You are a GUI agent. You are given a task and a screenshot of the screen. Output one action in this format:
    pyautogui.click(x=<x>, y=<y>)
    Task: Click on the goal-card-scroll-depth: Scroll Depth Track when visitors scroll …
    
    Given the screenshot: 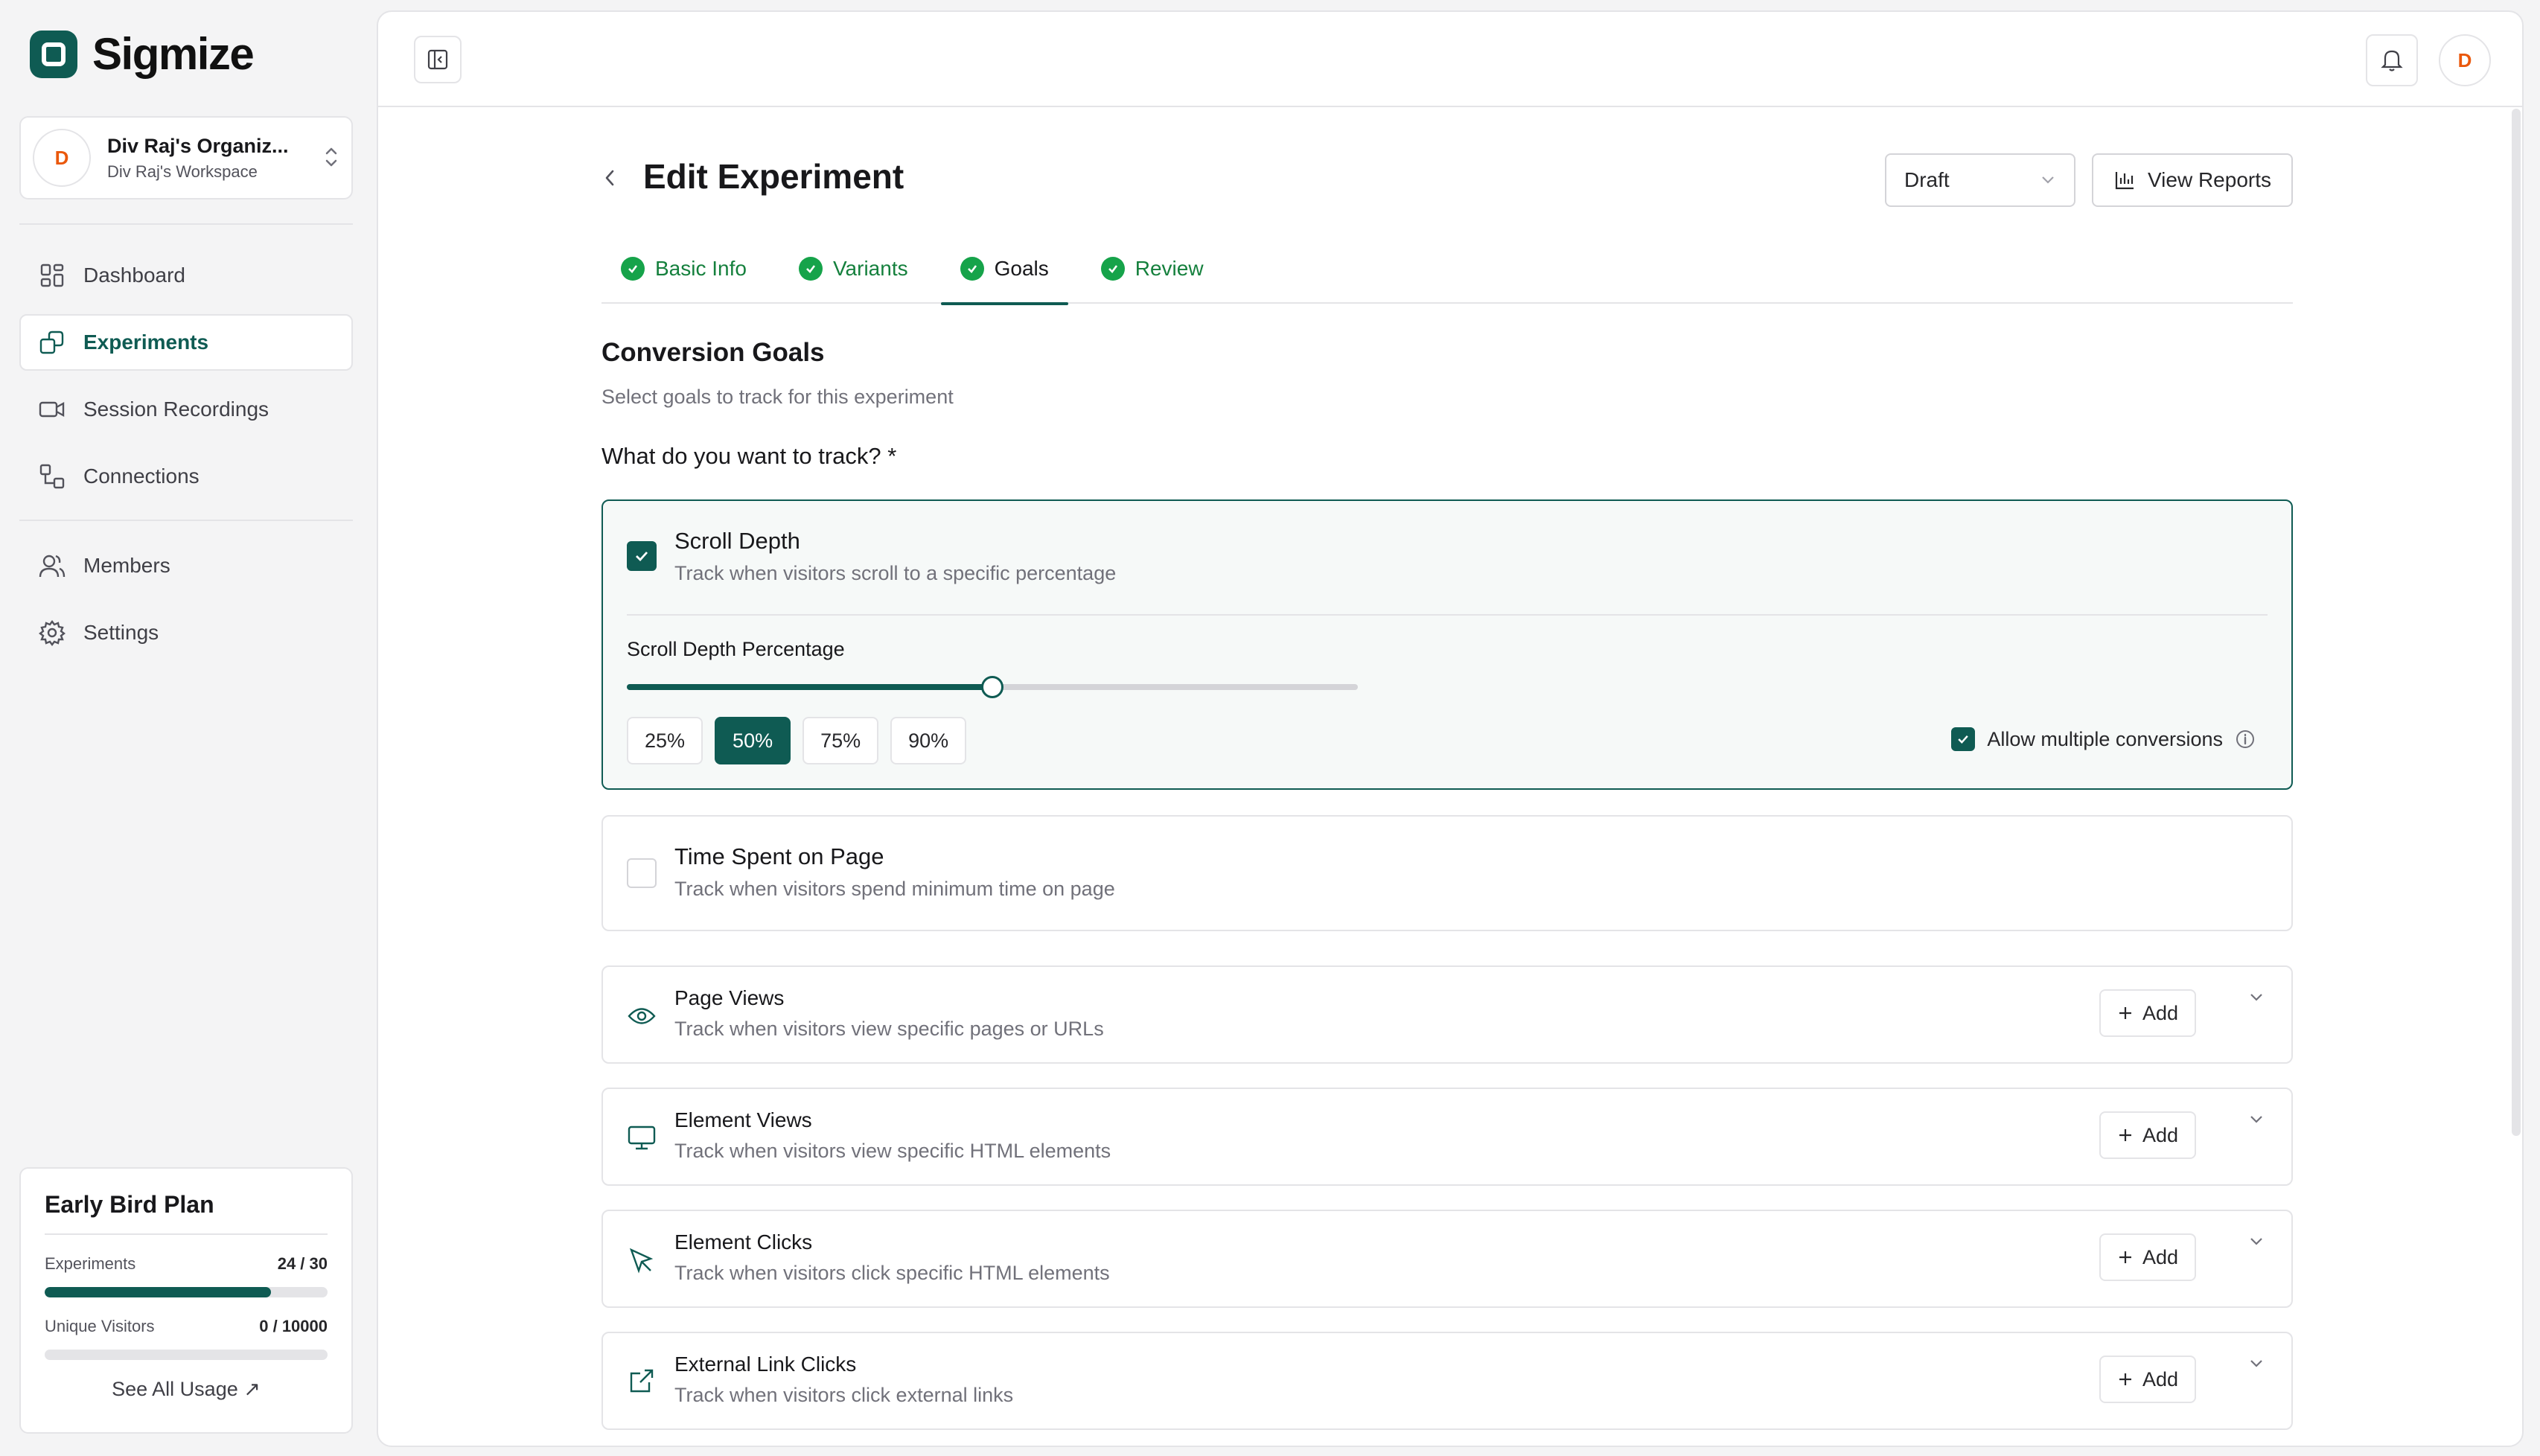 What is the action you would take?
    pyautogui.click(x=1447, y=644)
    